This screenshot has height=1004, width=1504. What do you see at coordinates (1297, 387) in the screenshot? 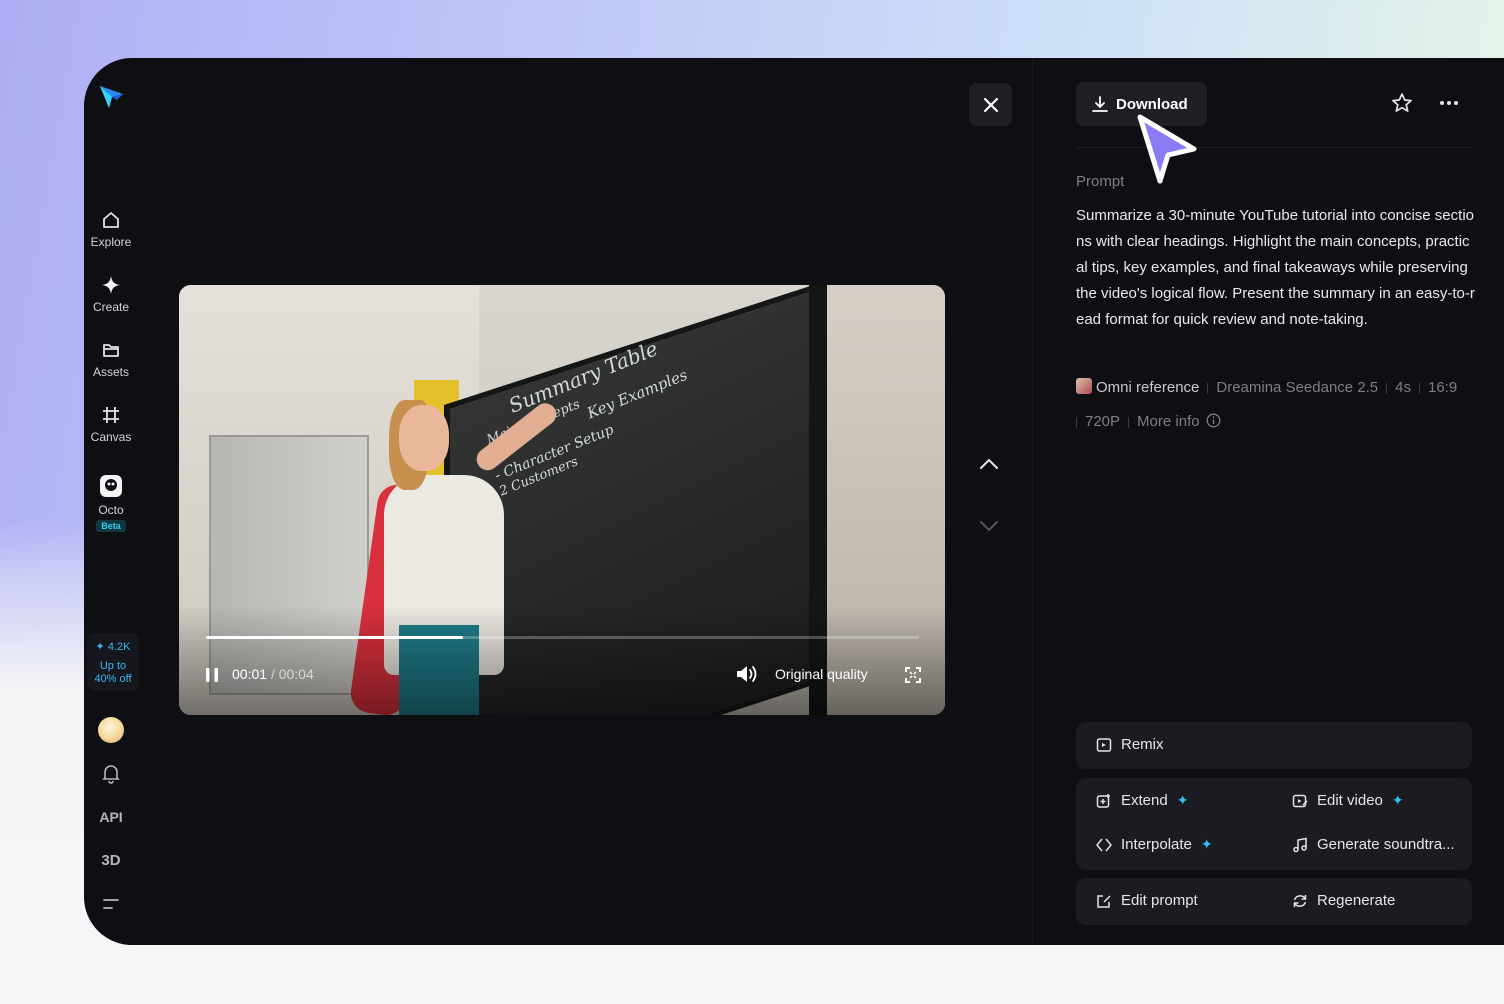
I see `model-name: Dreamina Seedance 2.5` at bounding box center [1297, 387].